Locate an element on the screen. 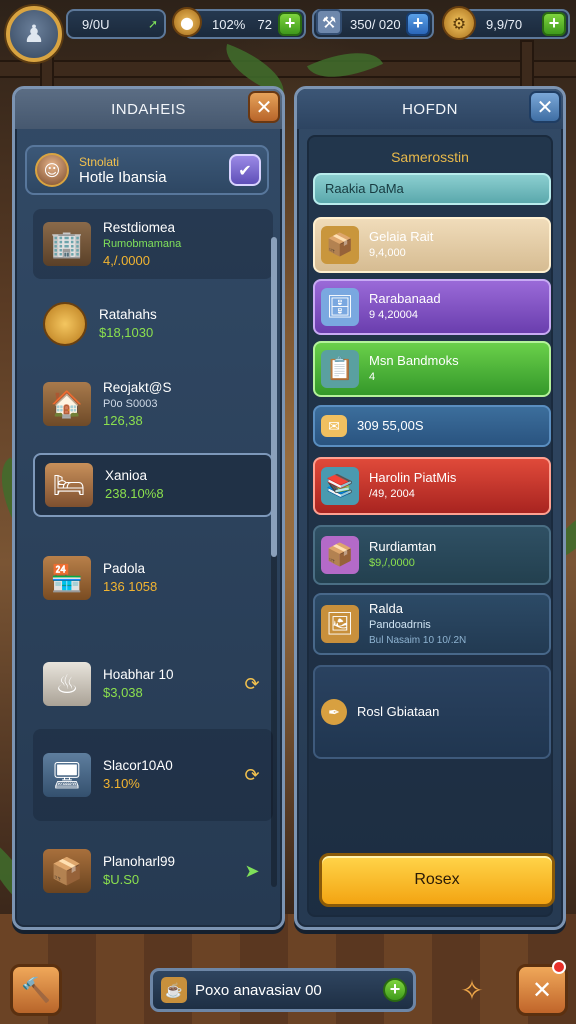 The width and height of the screenshot is (576, 1024). item-title: Slacor10A0 is located at coordinates (138, 766).